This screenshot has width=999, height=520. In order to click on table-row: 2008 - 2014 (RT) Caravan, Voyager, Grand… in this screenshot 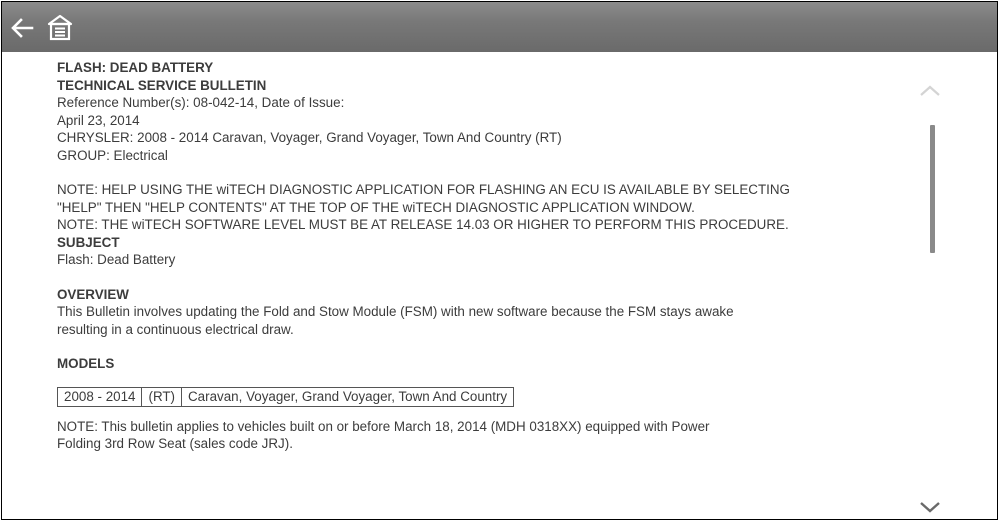, I will do `click(285, 396)`.